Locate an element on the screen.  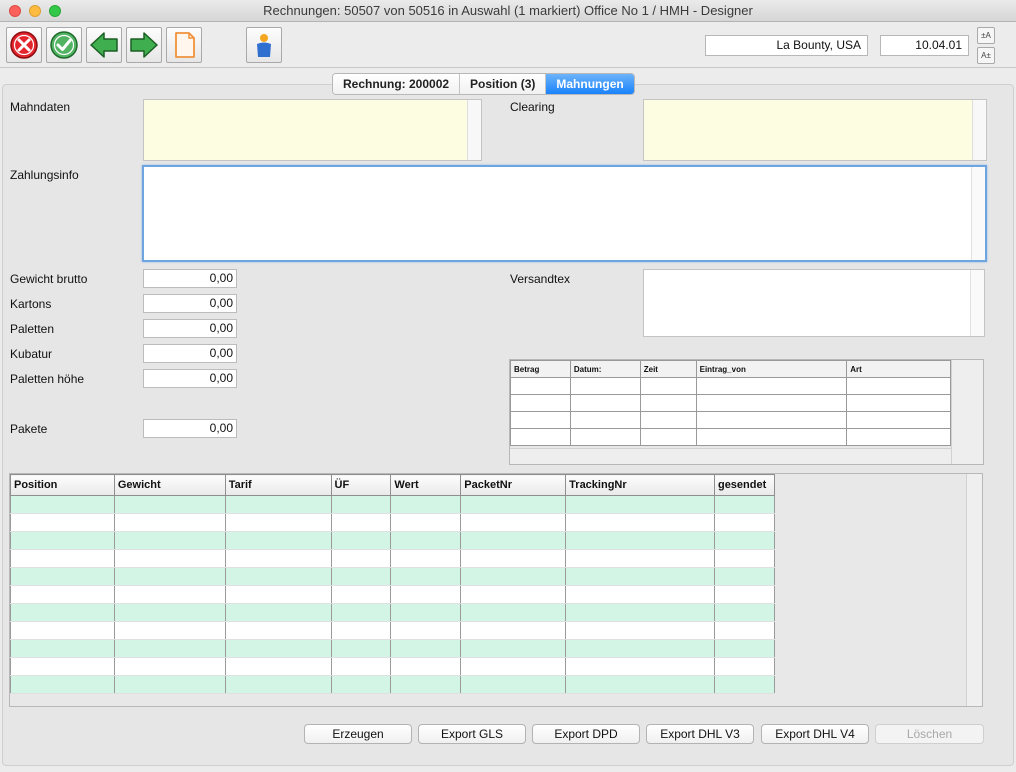
kubatur-label: Kubatur is located at coordinates (31, 354).